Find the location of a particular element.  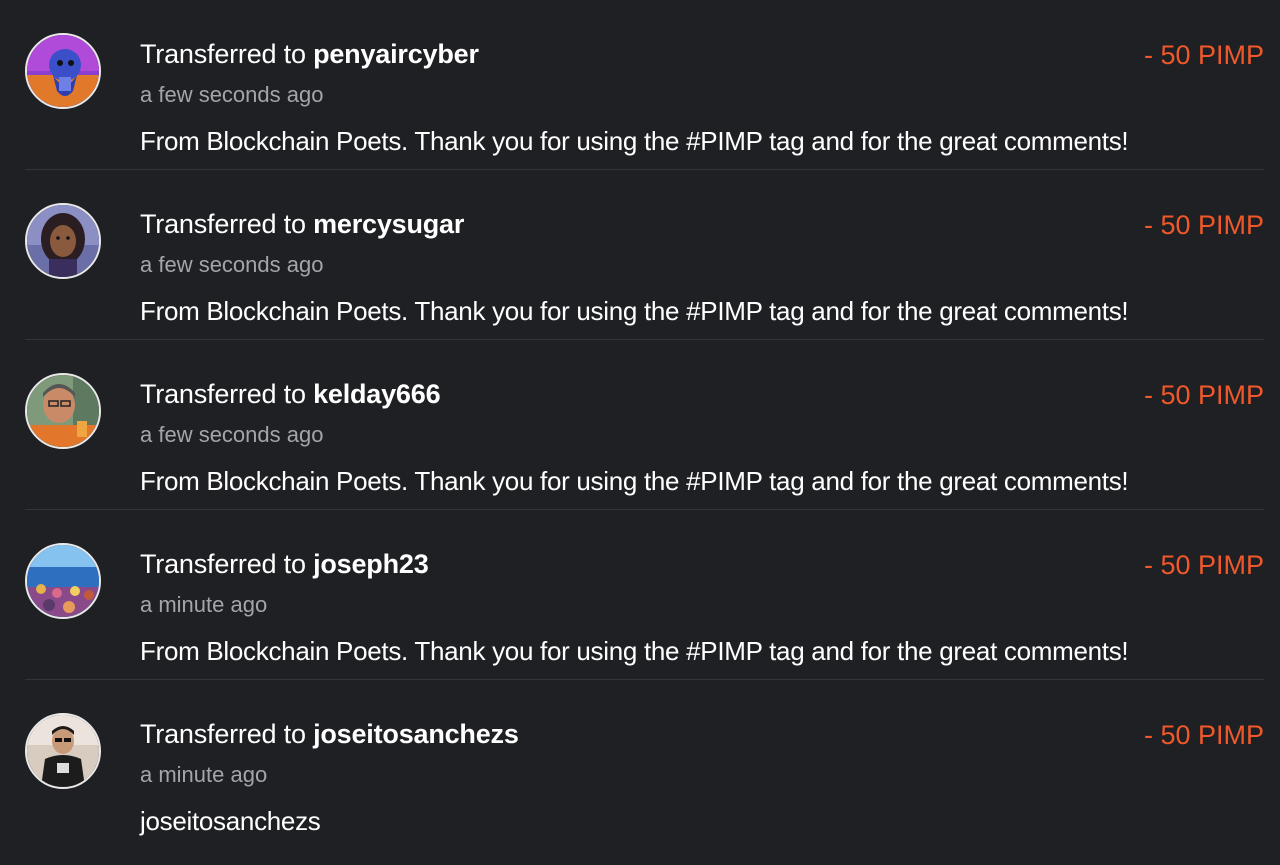

transfer-title: Transferred to penyaircyber is located at coordinates (309, 54).